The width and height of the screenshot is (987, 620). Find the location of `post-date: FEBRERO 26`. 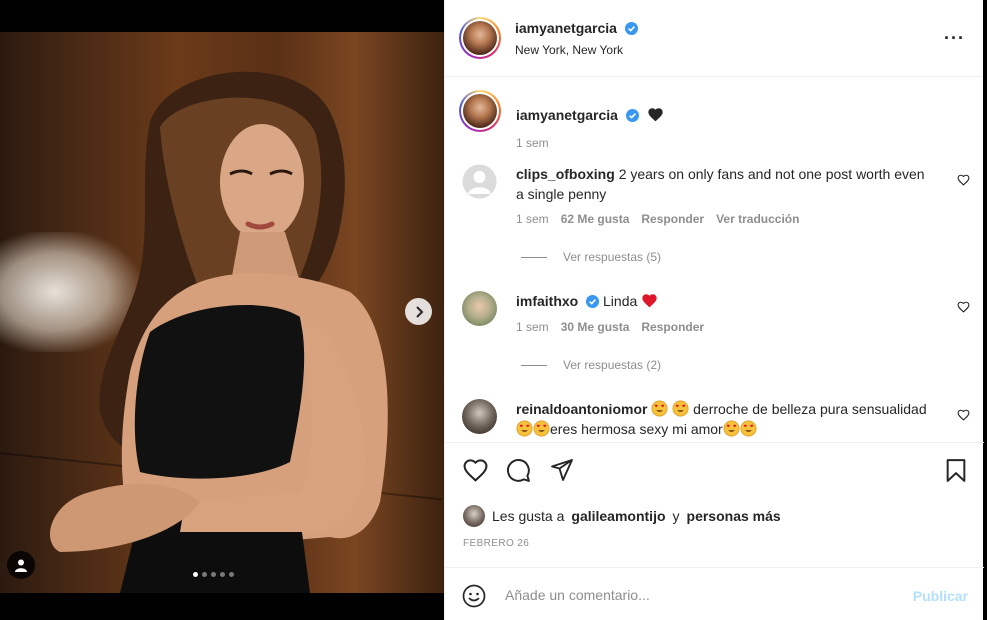

post-date: FEBRERO 26 is located at coordinates (496, 543).